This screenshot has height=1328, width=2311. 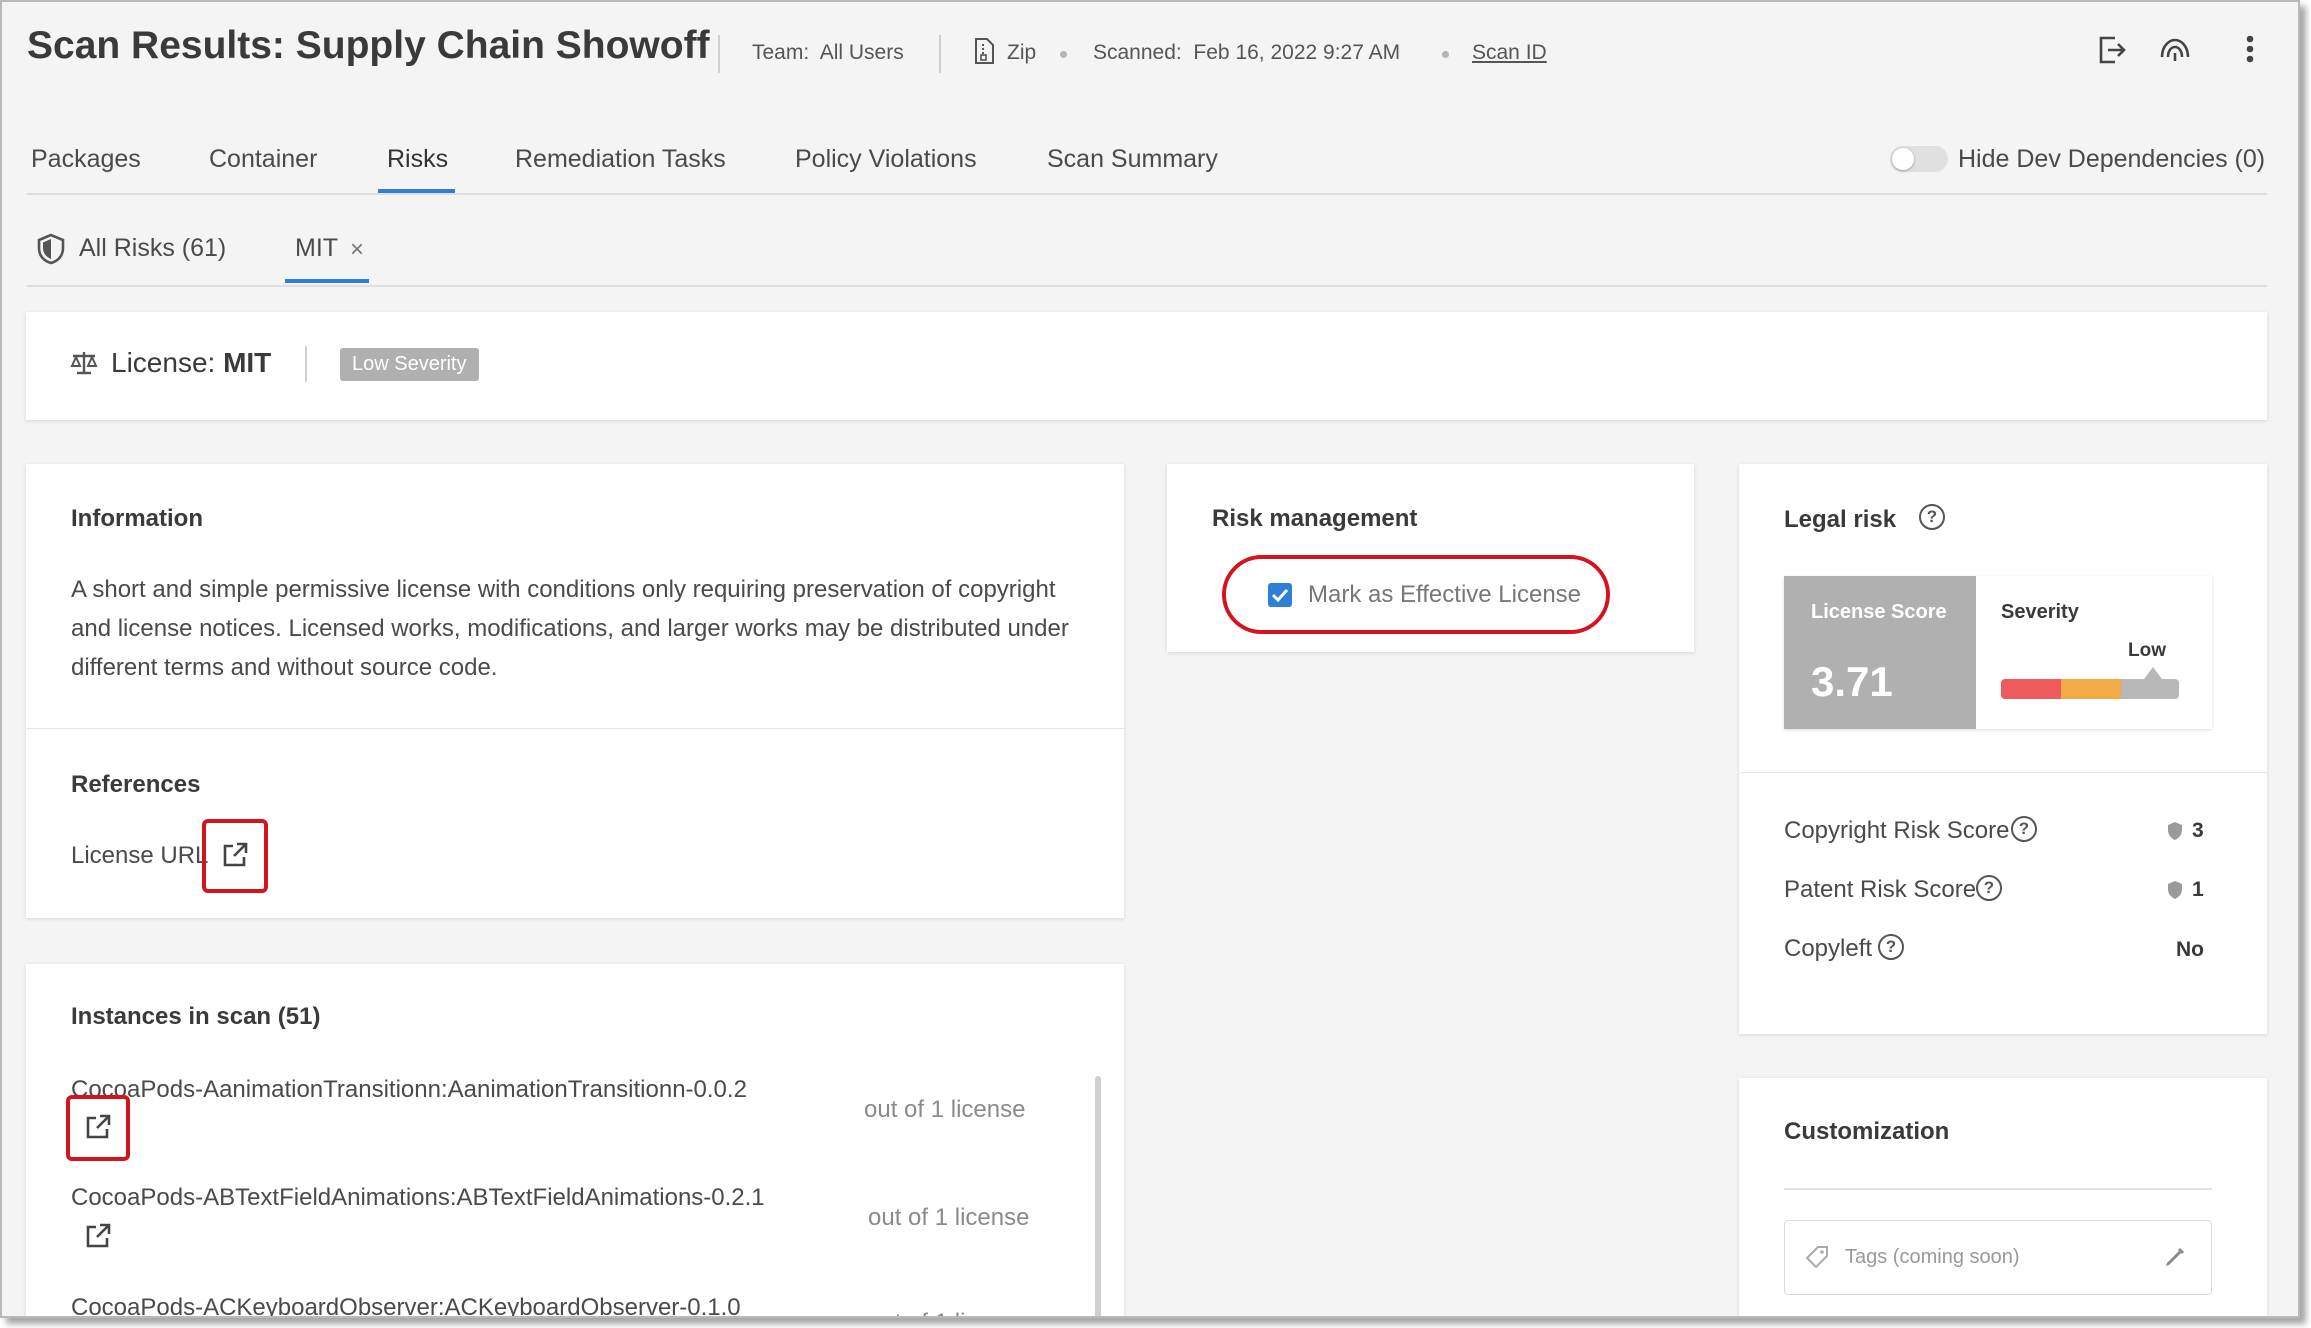 I want to click on license-score-value: 3.71, so click(x=1852, y=681).